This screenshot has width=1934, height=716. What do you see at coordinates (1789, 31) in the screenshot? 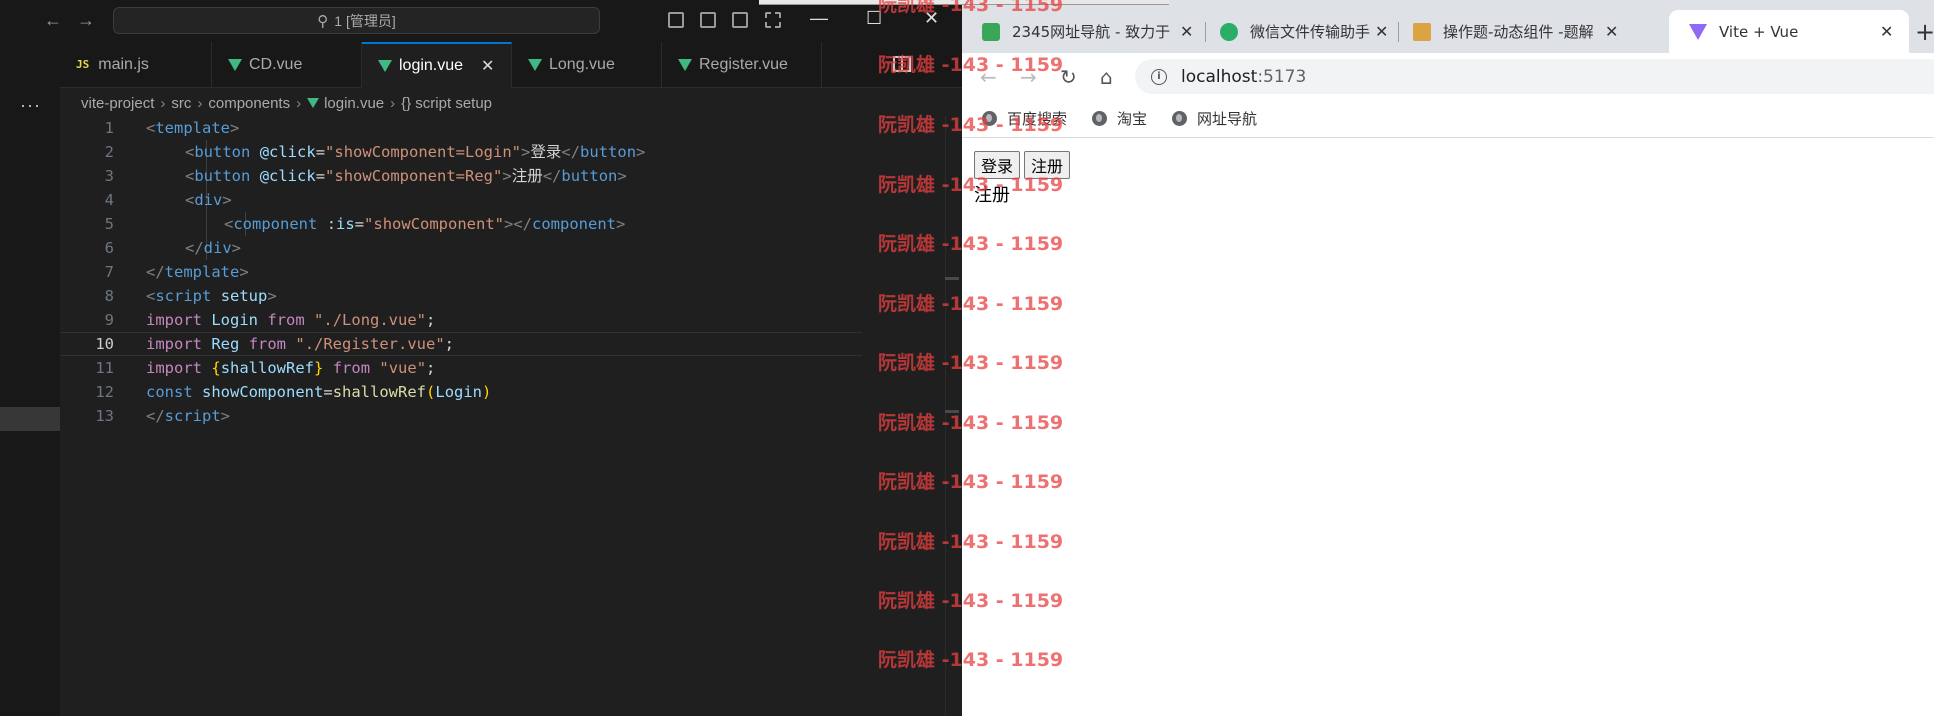
I see `browser-tab-vite: Vite + Vue` at bounding box center [1789, 31].